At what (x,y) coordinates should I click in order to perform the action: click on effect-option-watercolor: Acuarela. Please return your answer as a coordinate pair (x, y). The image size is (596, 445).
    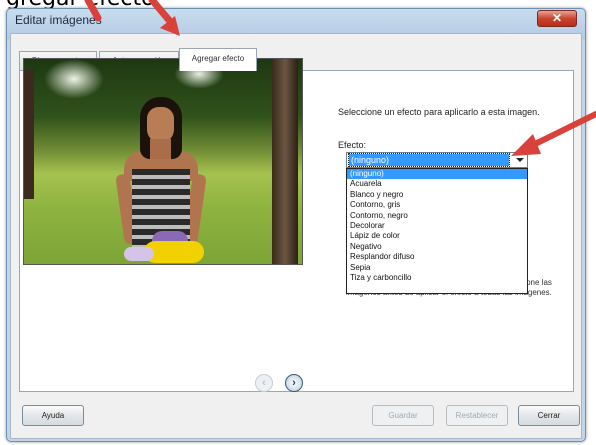
    Looking at the image, I should click on (437, 184).